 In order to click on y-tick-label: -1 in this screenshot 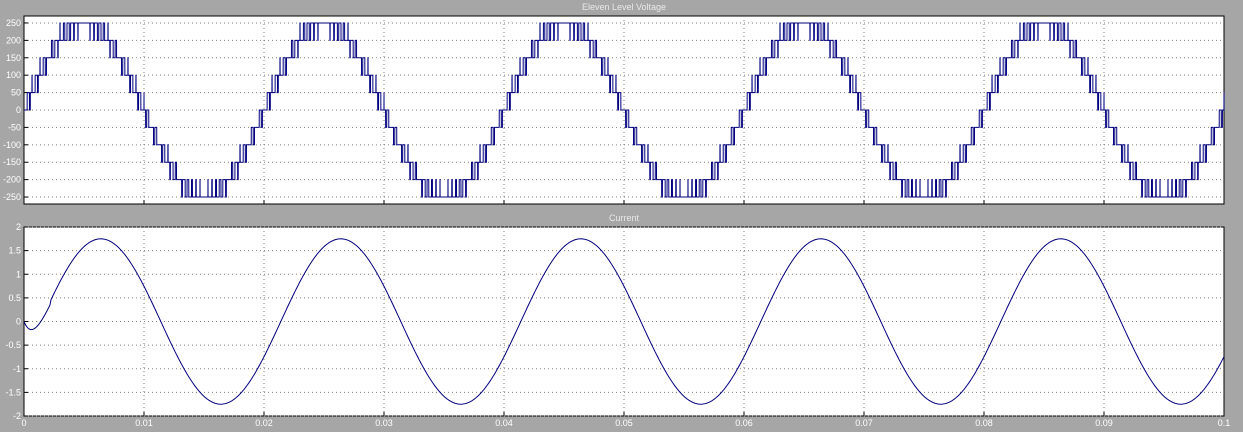, I will do `click(17, 369)`.